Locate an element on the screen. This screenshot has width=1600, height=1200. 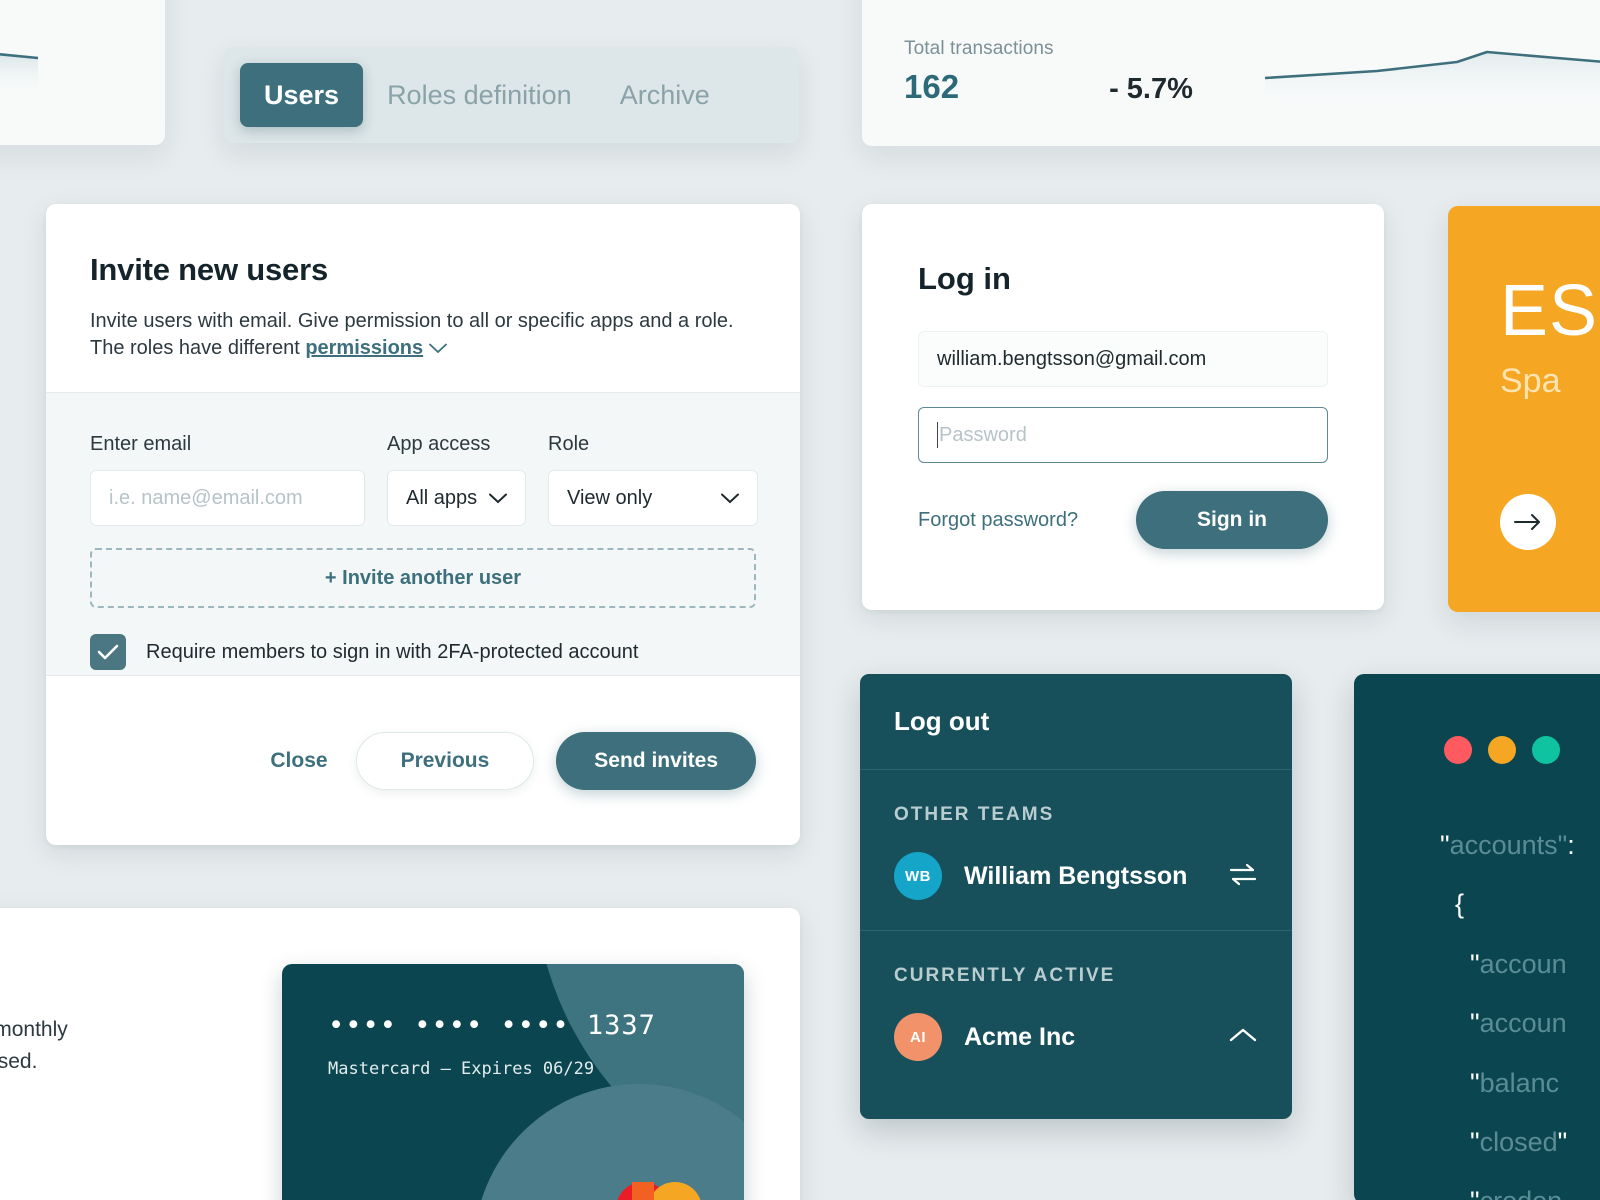
card-number: •••• •••• •••• 1337 is located at coordinates (492, 1025).